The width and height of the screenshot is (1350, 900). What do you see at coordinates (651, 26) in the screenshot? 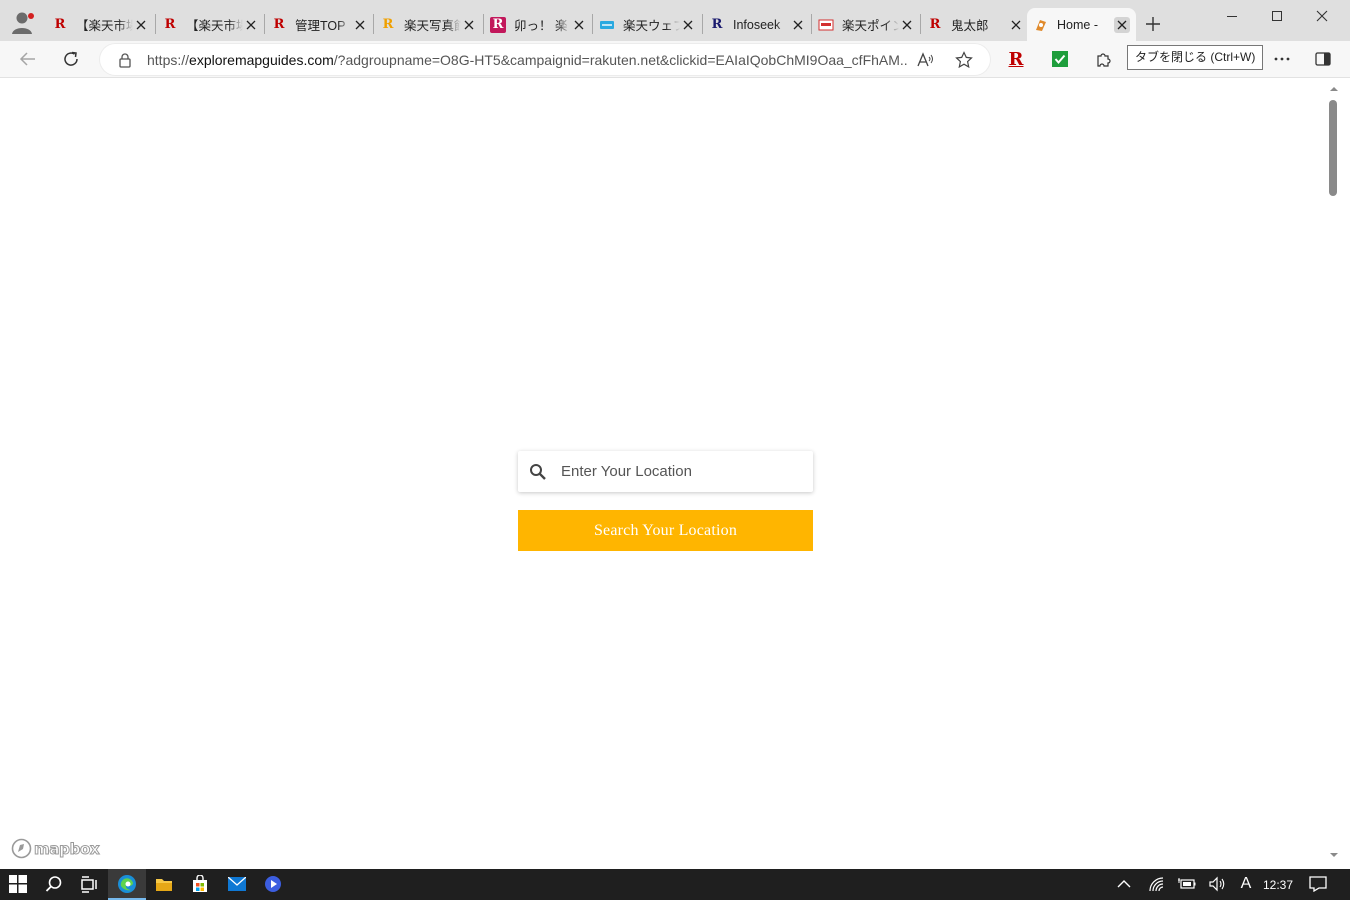
I see `tab-title: 楽天ウェブ` at bounding box center [651, 26].